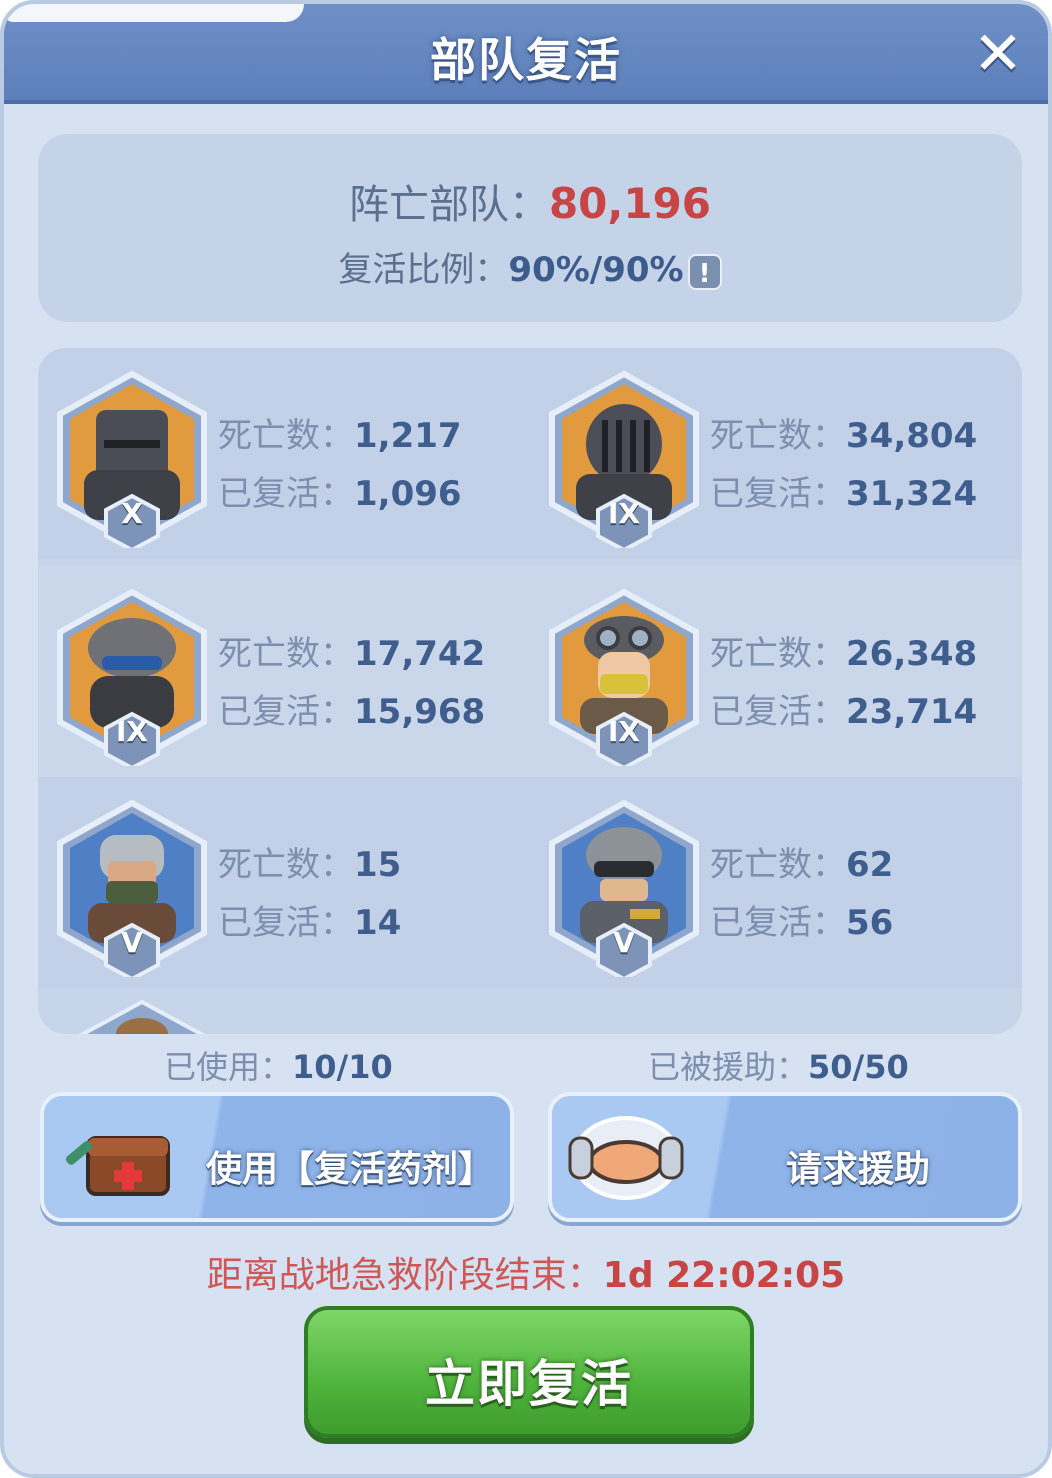 This screenshot has width=1052, height=1478. Describe the element at coordinates (870, 865) in the screenshot. I see `dead-value: 62` at that location.